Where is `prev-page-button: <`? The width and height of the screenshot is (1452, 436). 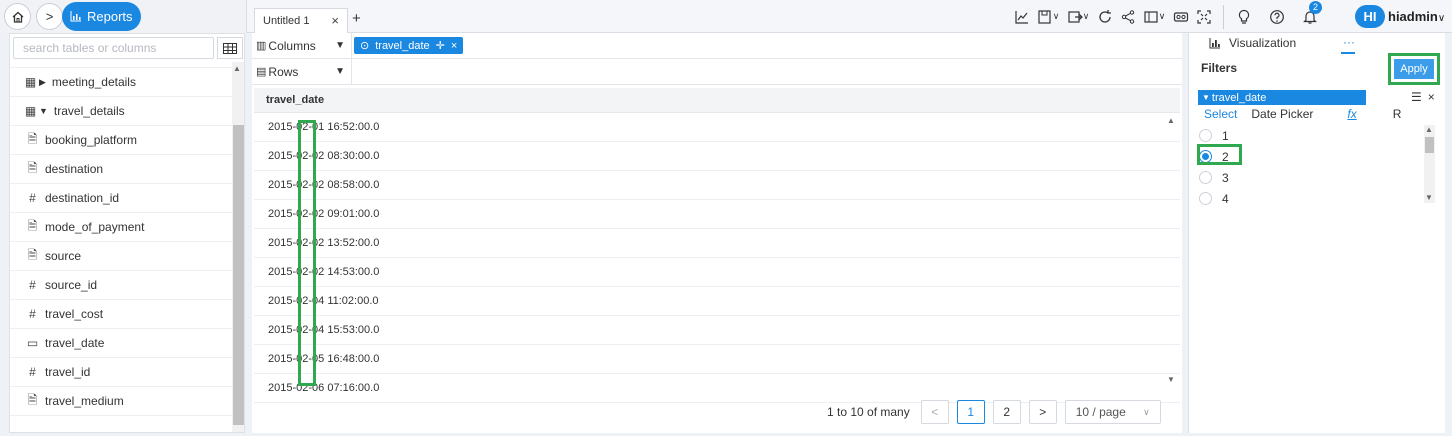 prev-page-button: < is located at coordinates (934, 412).